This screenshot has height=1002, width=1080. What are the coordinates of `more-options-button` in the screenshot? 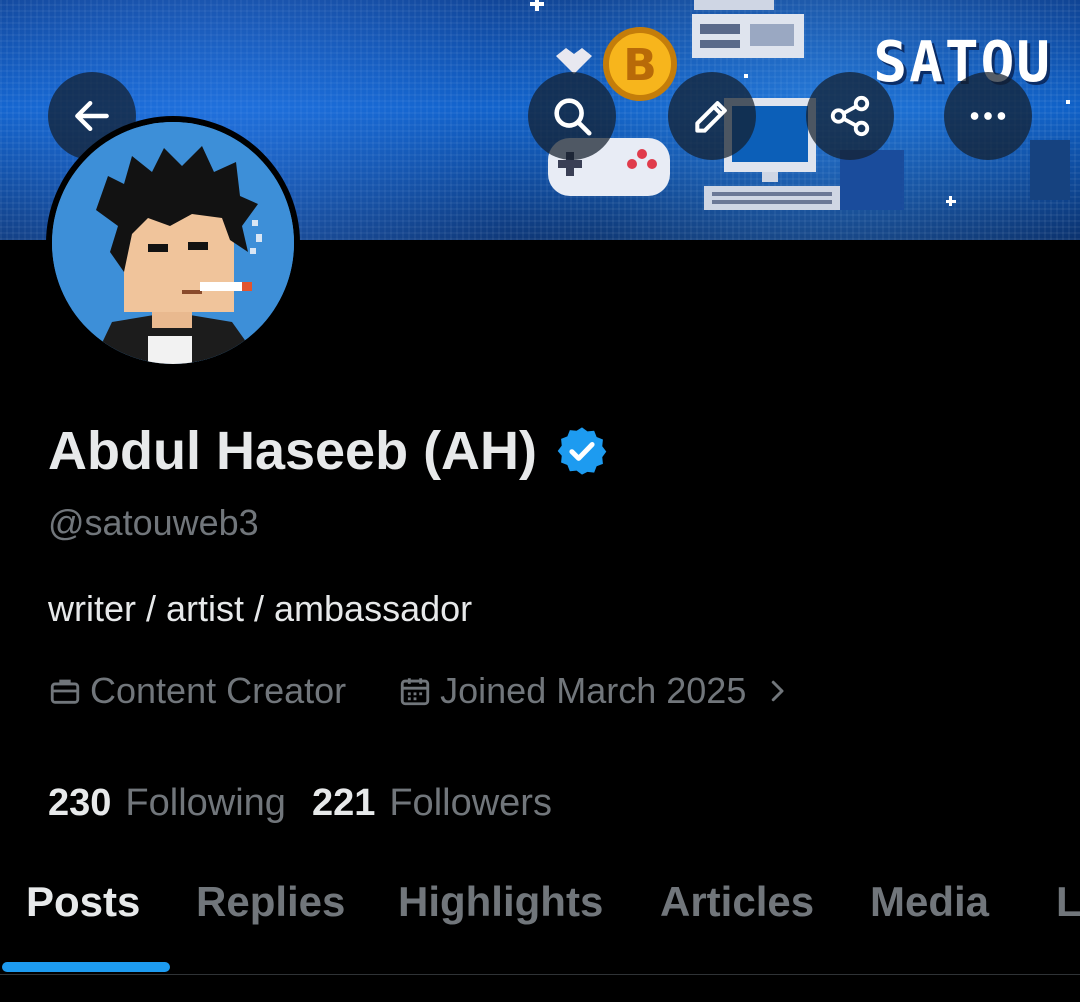 It's located at (988, 116).